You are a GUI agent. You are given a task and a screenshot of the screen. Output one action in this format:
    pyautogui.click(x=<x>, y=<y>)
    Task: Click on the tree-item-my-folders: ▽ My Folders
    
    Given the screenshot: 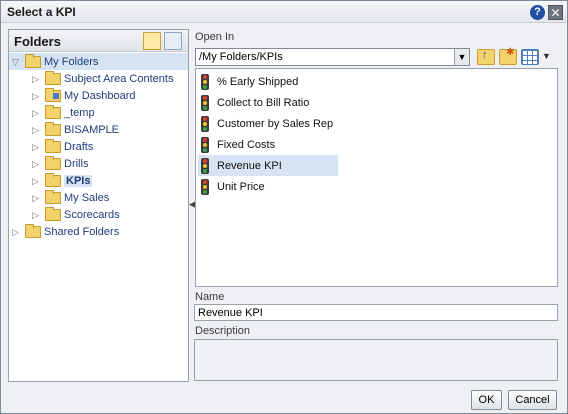 What is the action you would take?
    pyautogui.click(x=98, y=61)
    